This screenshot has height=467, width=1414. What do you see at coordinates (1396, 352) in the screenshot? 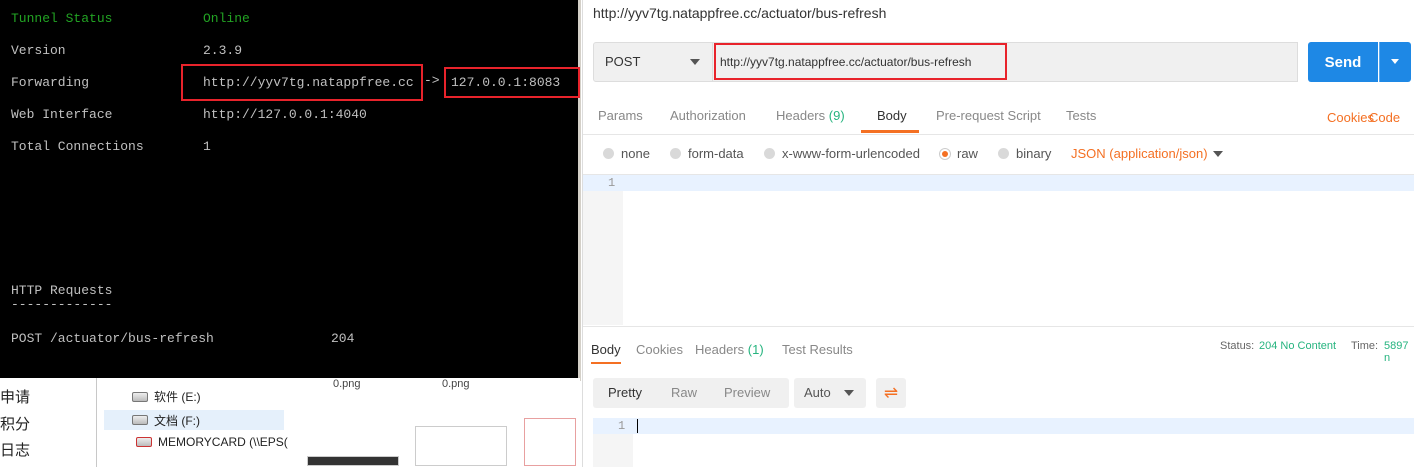
I see `time-value: 5897 n` at bounding box center [1396, 352].